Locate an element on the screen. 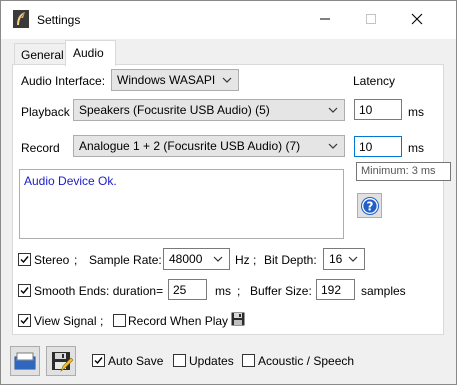 The image size is (457, 385). sample-rate-select: 48000 is located at coordinates (196, 259).